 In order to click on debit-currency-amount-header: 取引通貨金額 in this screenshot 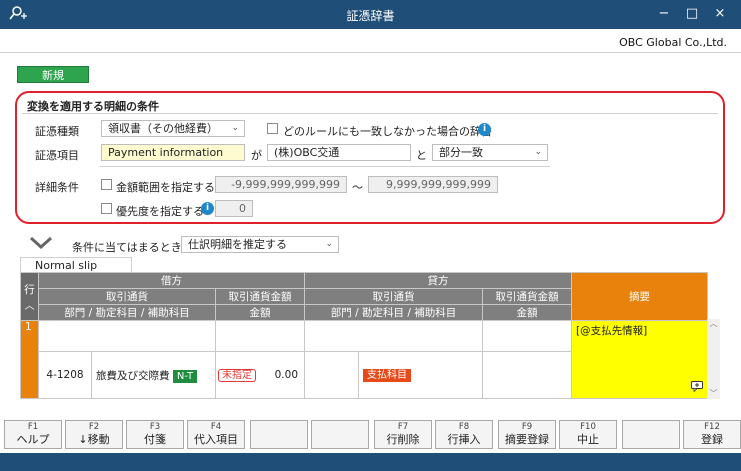, I will do `click(260, 296)`.